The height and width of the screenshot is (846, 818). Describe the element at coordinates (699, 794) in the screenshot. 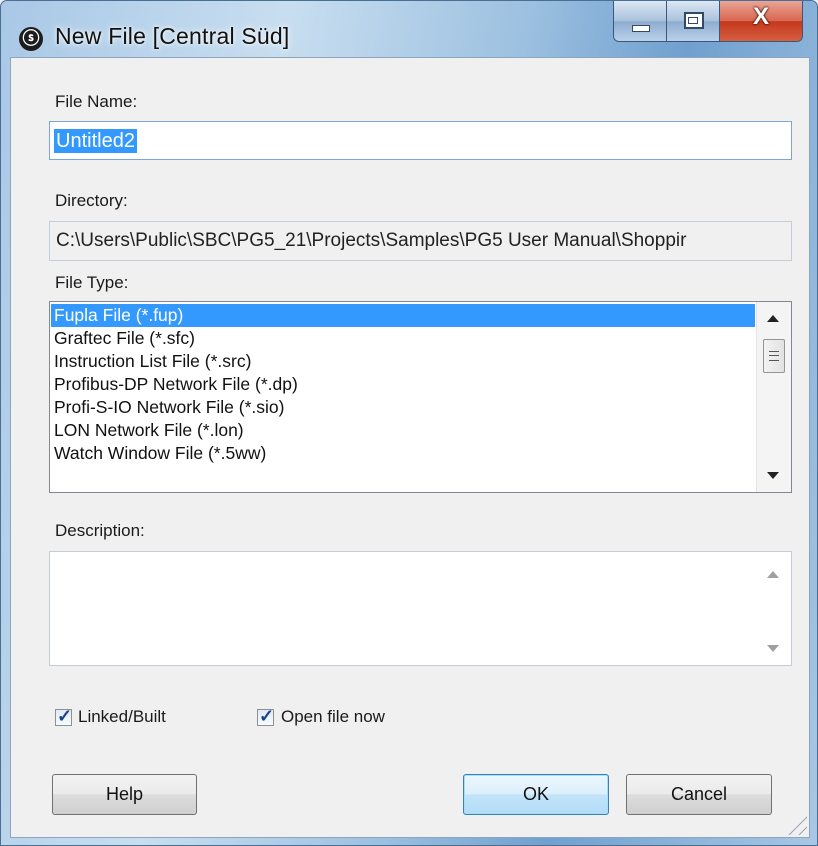

I see `cancel-button: Cancel` at that location.